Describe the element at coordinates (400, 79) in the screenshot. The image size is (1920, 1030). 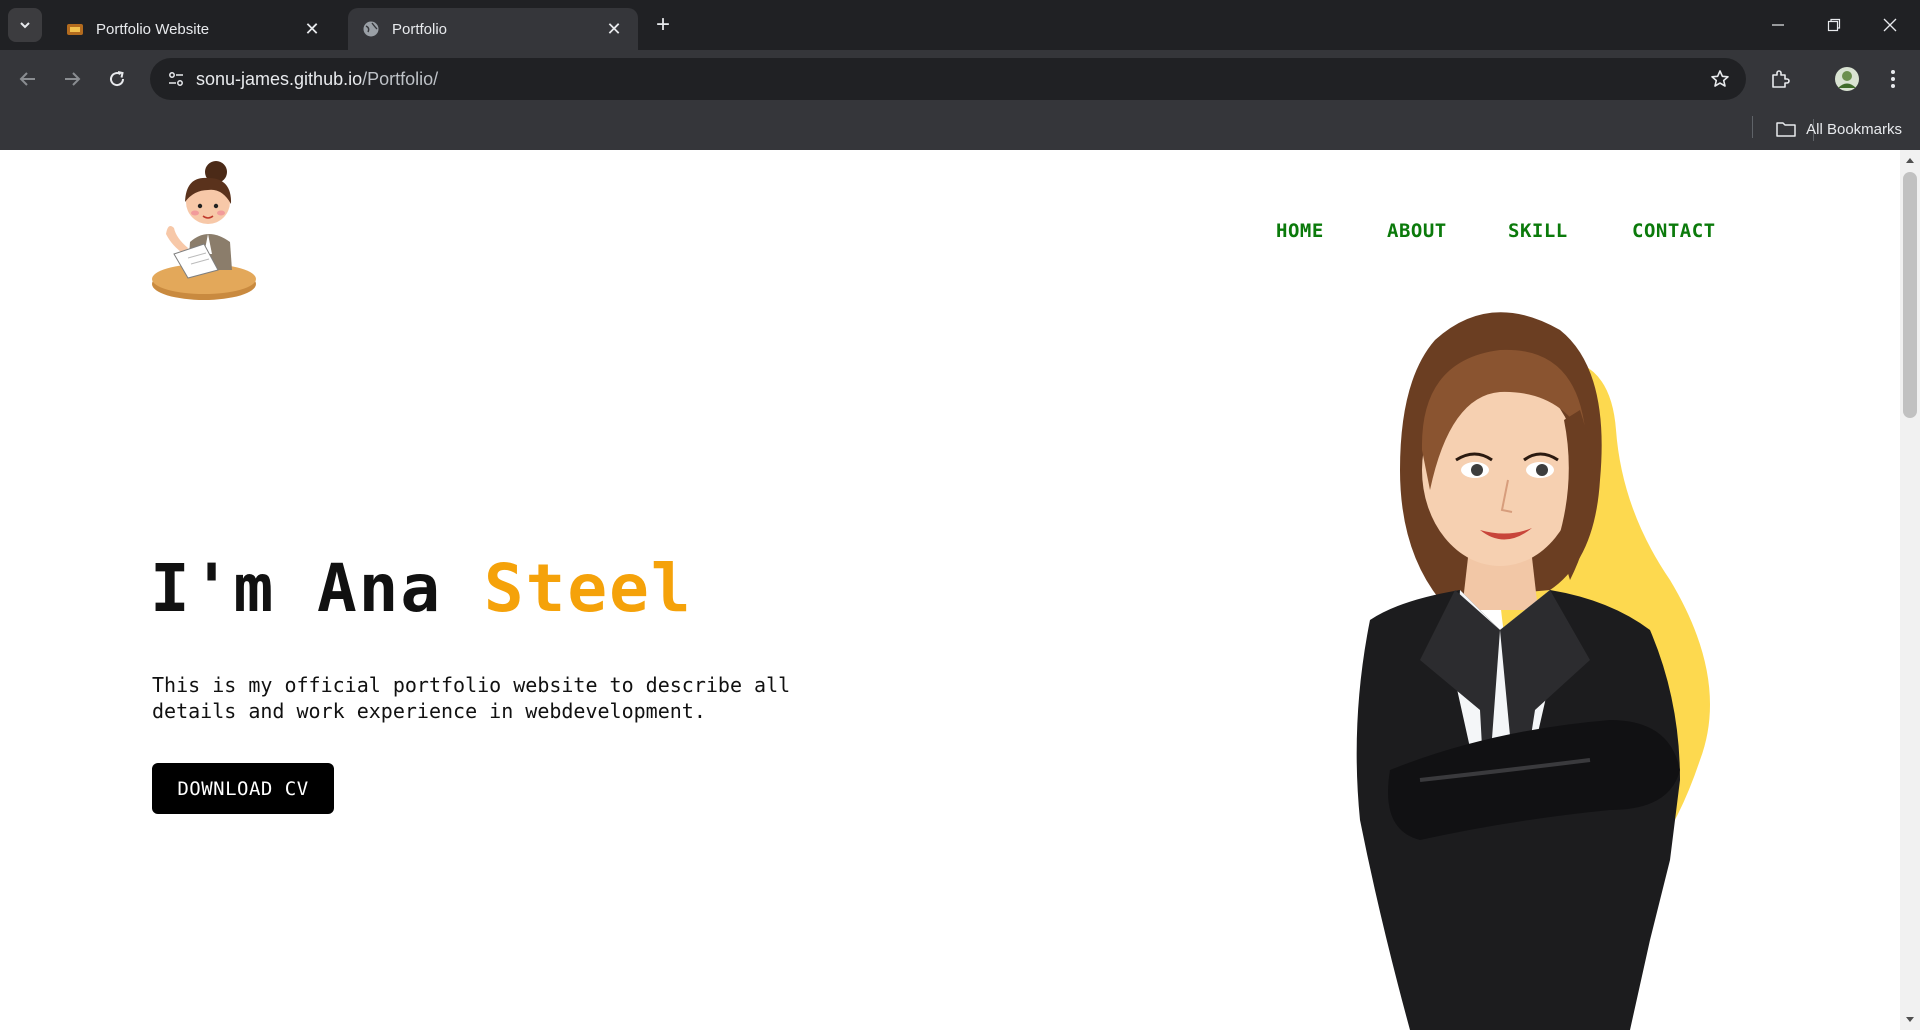
I see `url-path: /Portfolio/` at that location.